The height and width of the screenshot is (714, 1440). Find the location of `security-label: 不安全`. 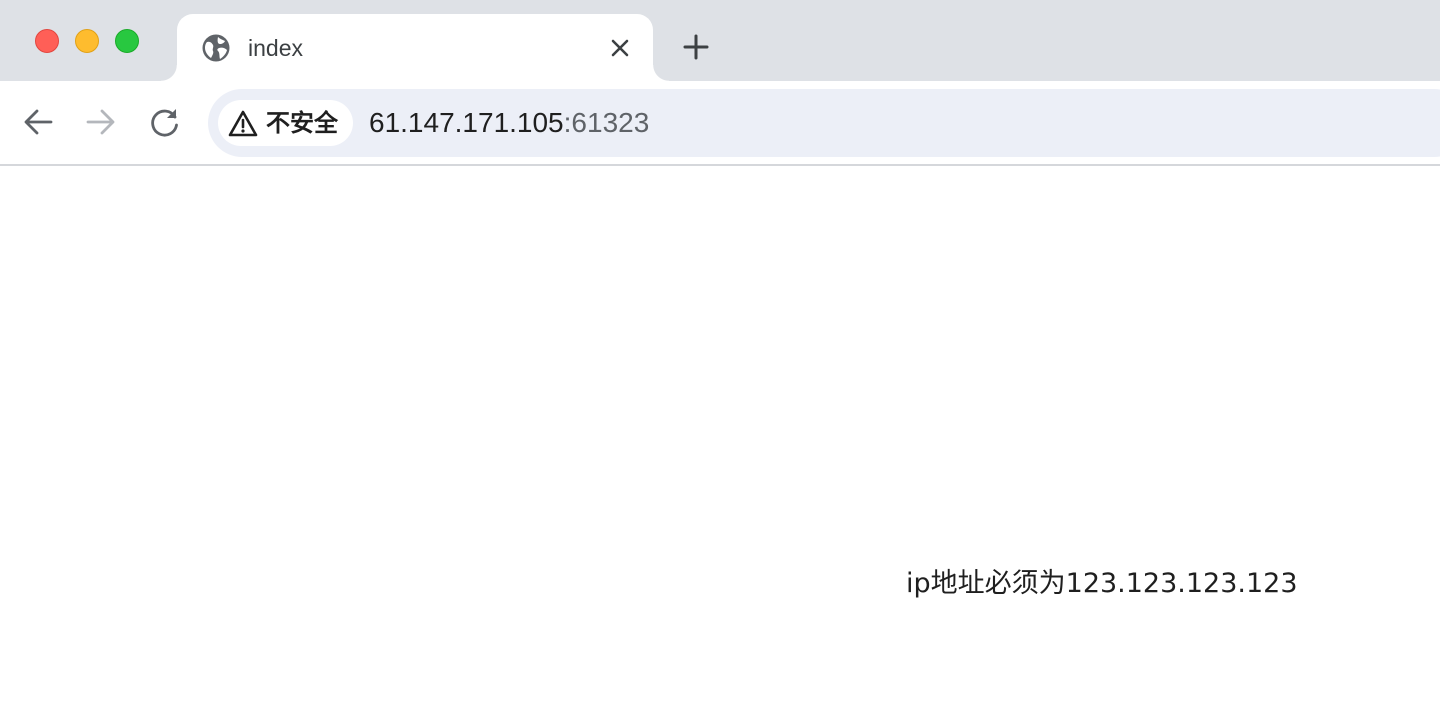

security-label: 不安全 is located at coordinates (302, 123).